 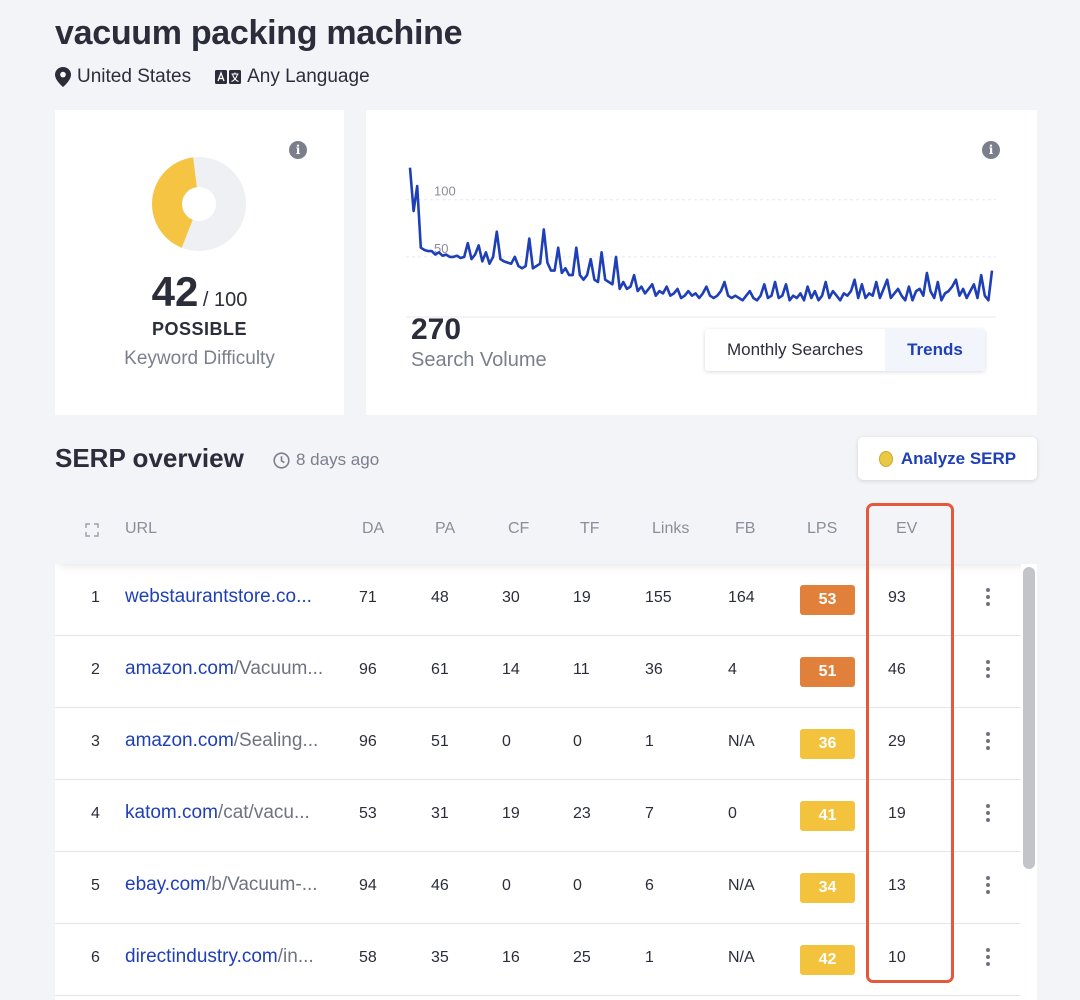 What do you see at coordinates (538, 744) in the screenshot?
I see `table-row: 3 amazon.com/Sealing... 96 51 0 0 1 N/A 29 36` at bounding box center [538, 744].